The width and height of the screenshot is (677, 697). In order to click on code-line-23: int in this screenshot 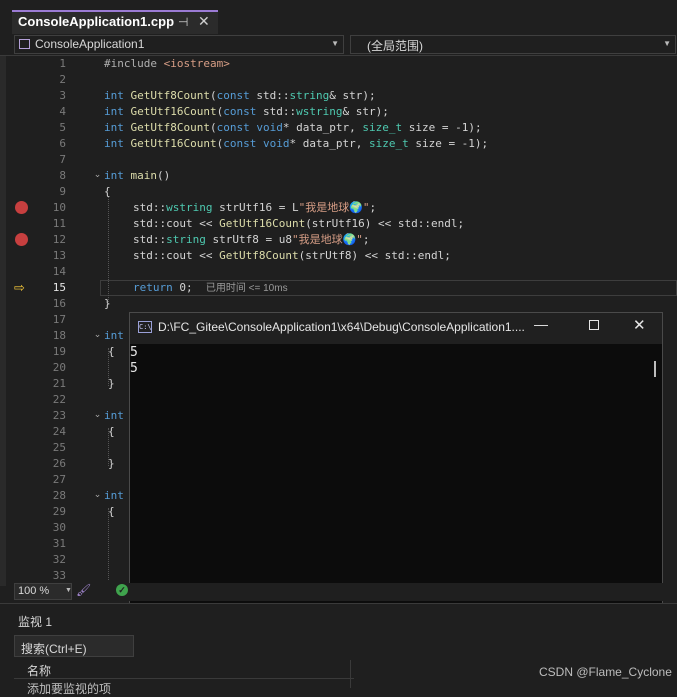, I will do `click(114, 415)`.